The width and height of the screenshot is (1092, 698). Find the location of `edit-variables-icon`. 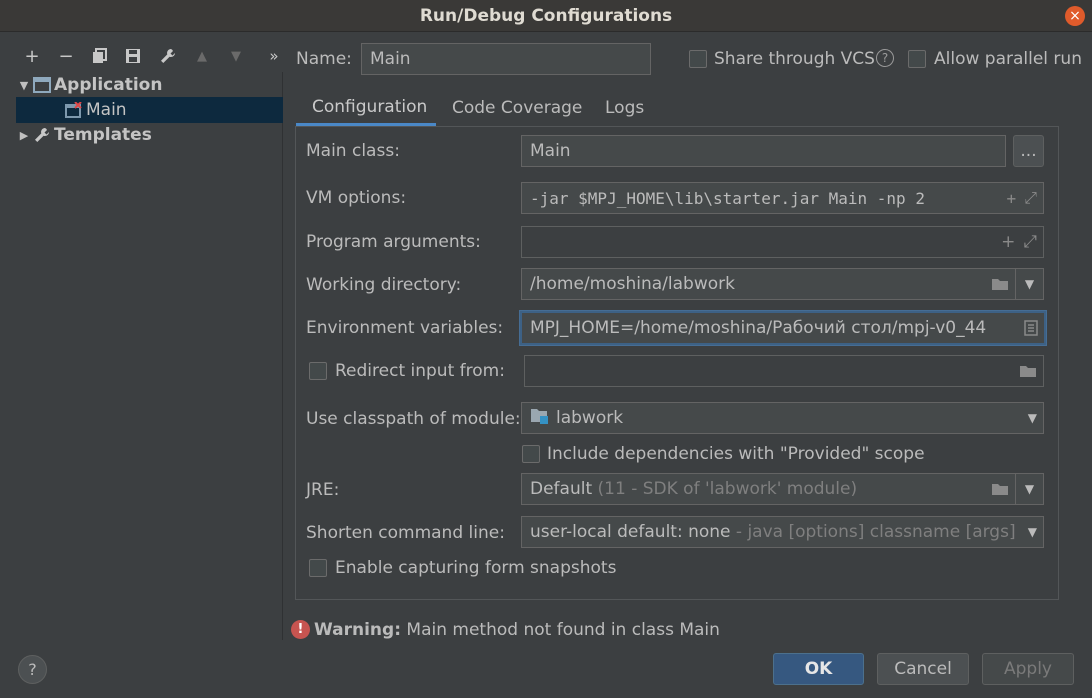

edit-variables-icon is located at coordinates (1031, 328).